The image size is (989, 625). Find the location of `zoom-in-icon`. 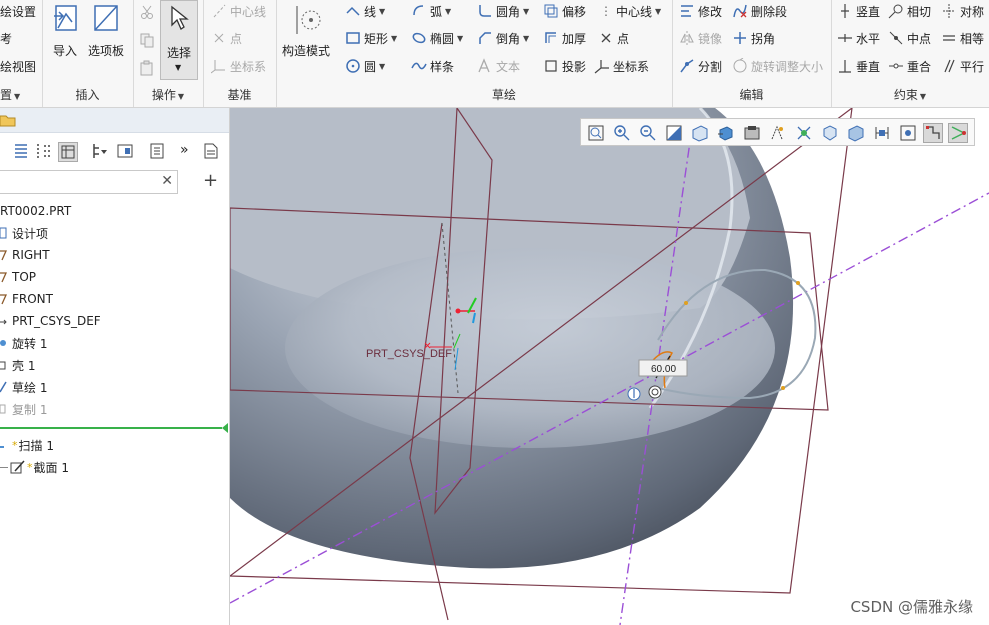

zoom-in-icon is located at coordinates (622, 133).